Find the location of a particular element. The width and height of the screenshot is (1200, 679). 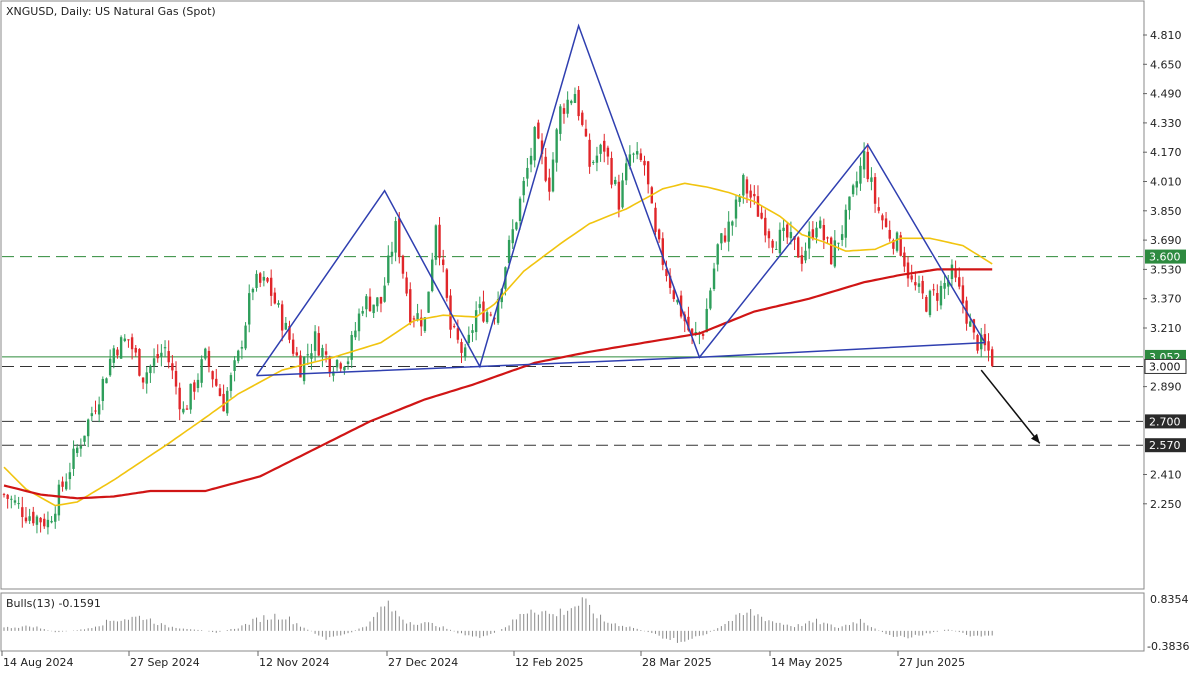

indicator-label: Bulls(13) -0.1591 is located at coordinates (53, 603).